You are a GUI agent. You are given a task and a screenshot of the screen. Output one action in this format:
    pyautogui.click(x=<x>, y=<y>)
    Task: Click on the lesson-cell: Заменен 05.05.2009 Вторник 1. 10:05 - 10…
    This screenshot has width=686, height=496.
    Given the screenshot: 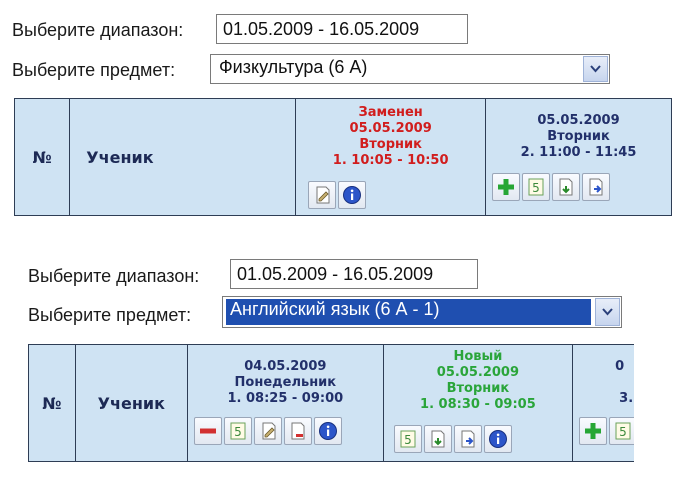 What is the action you would take?
    pyautogui.click(x=391, y=157)
    